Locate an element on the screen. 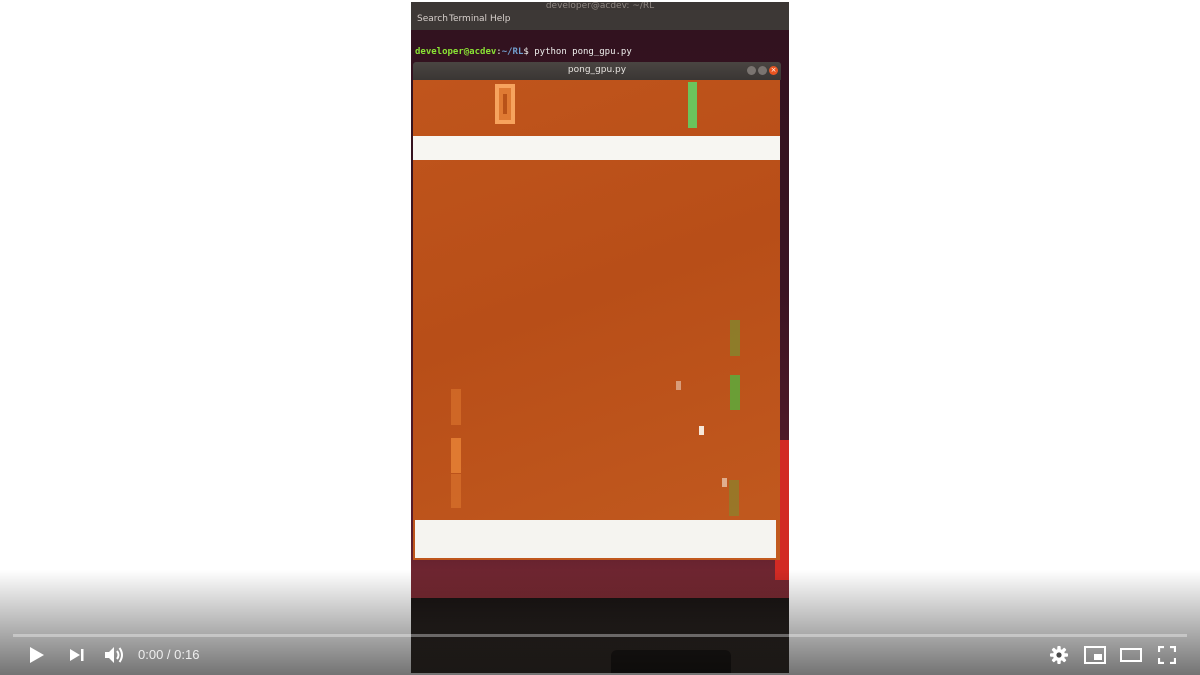 This screenshot has height=675, width=1200. menu-search: Search is located at coordinates (432, 19).